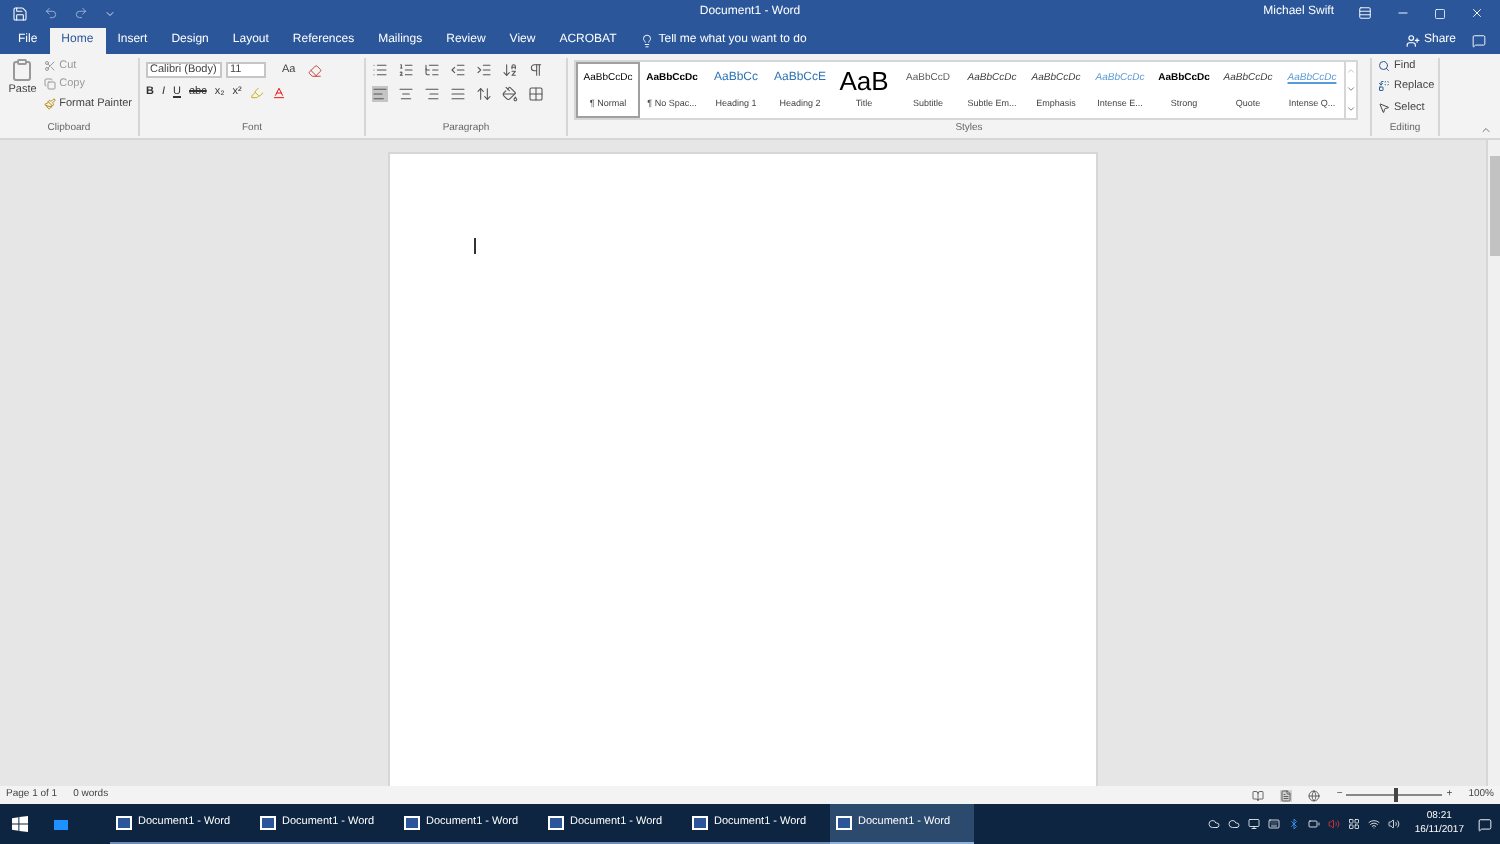  Describe the element at coordinates (1384, 86) in the screenshot. I see `replace-icon` at that location.